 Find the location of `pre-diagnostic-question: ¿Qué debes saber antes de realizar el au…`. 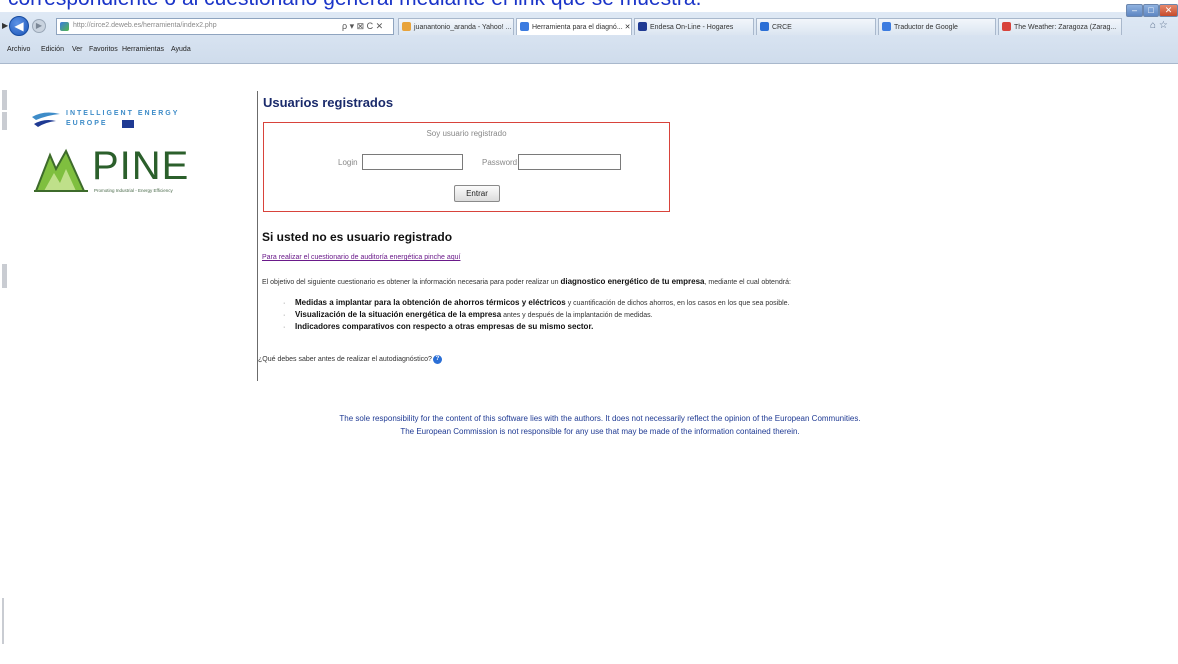

pre-diagnostic-question: ¿Qué debes saber antes de realizar el au… is located at coordinates (350, 359).